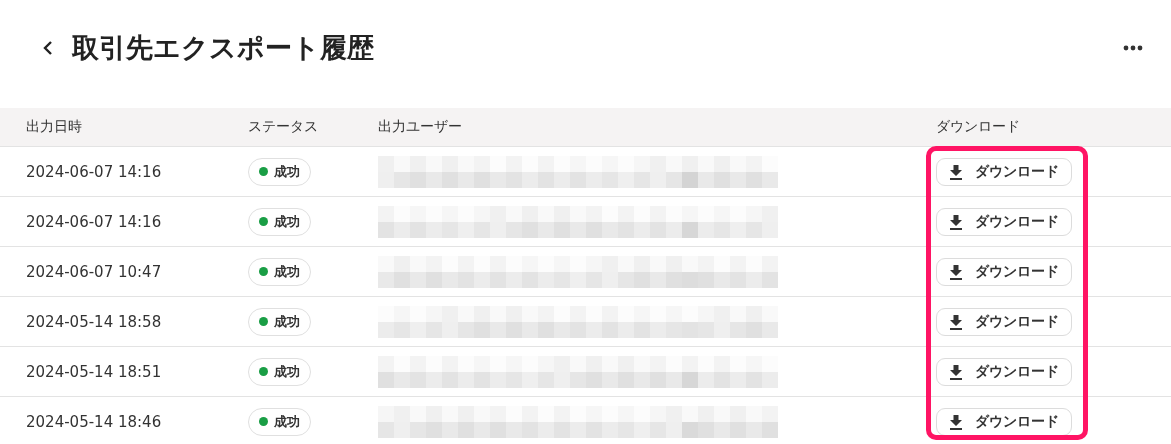 The height and width of the screenshot is (444, 1171). Describe the element at coordinates (48, 48) in the screenshot. I see `back-icon` at that location.